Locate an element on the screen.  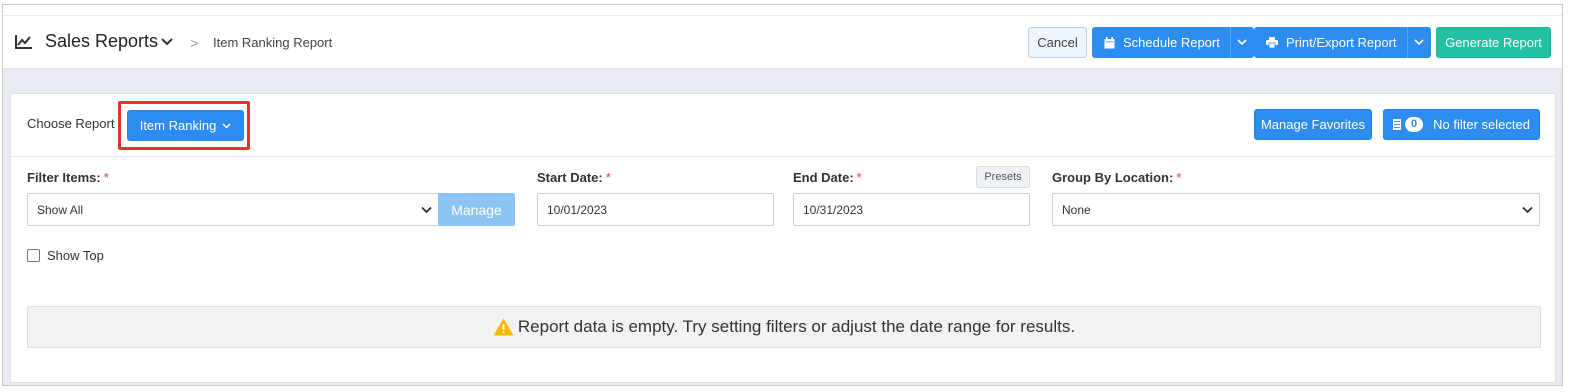
filter-count-badge: 0 is located at coordinates (1414, 124).